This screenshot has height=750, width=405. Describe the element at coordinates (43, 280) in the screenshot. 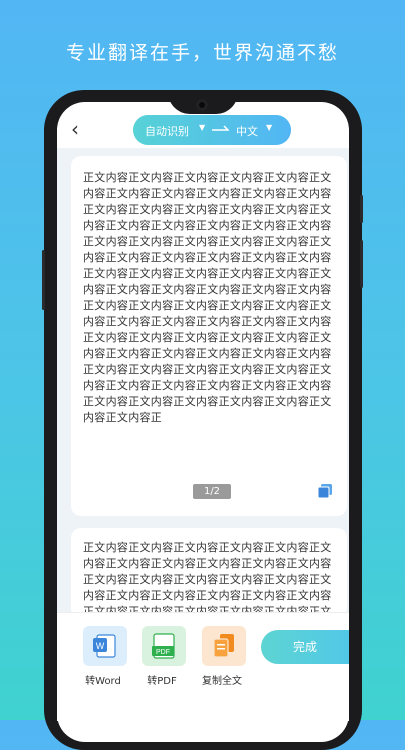

I see `phone-left-button` at that location.